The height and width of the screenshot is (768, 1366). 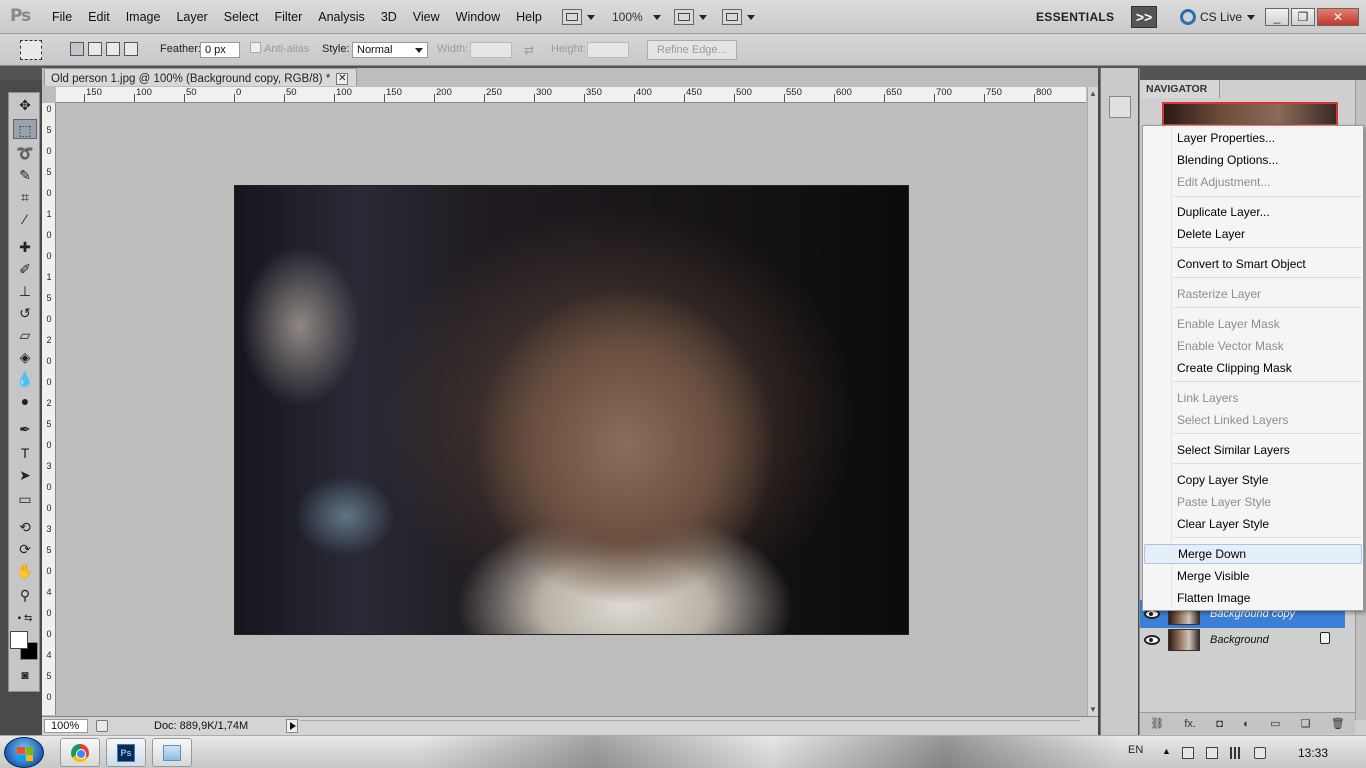 I want to click on zoom-field: 100%, so click(x=66, y=726).